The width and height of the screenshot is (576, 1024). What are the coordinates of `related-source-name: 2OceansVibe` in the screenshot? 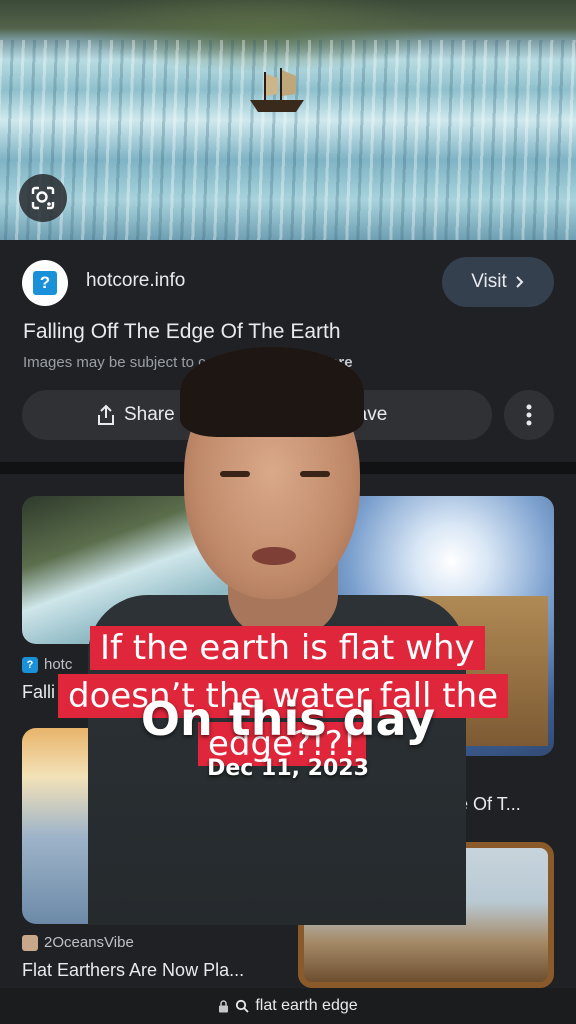 It's located at (89, 942).